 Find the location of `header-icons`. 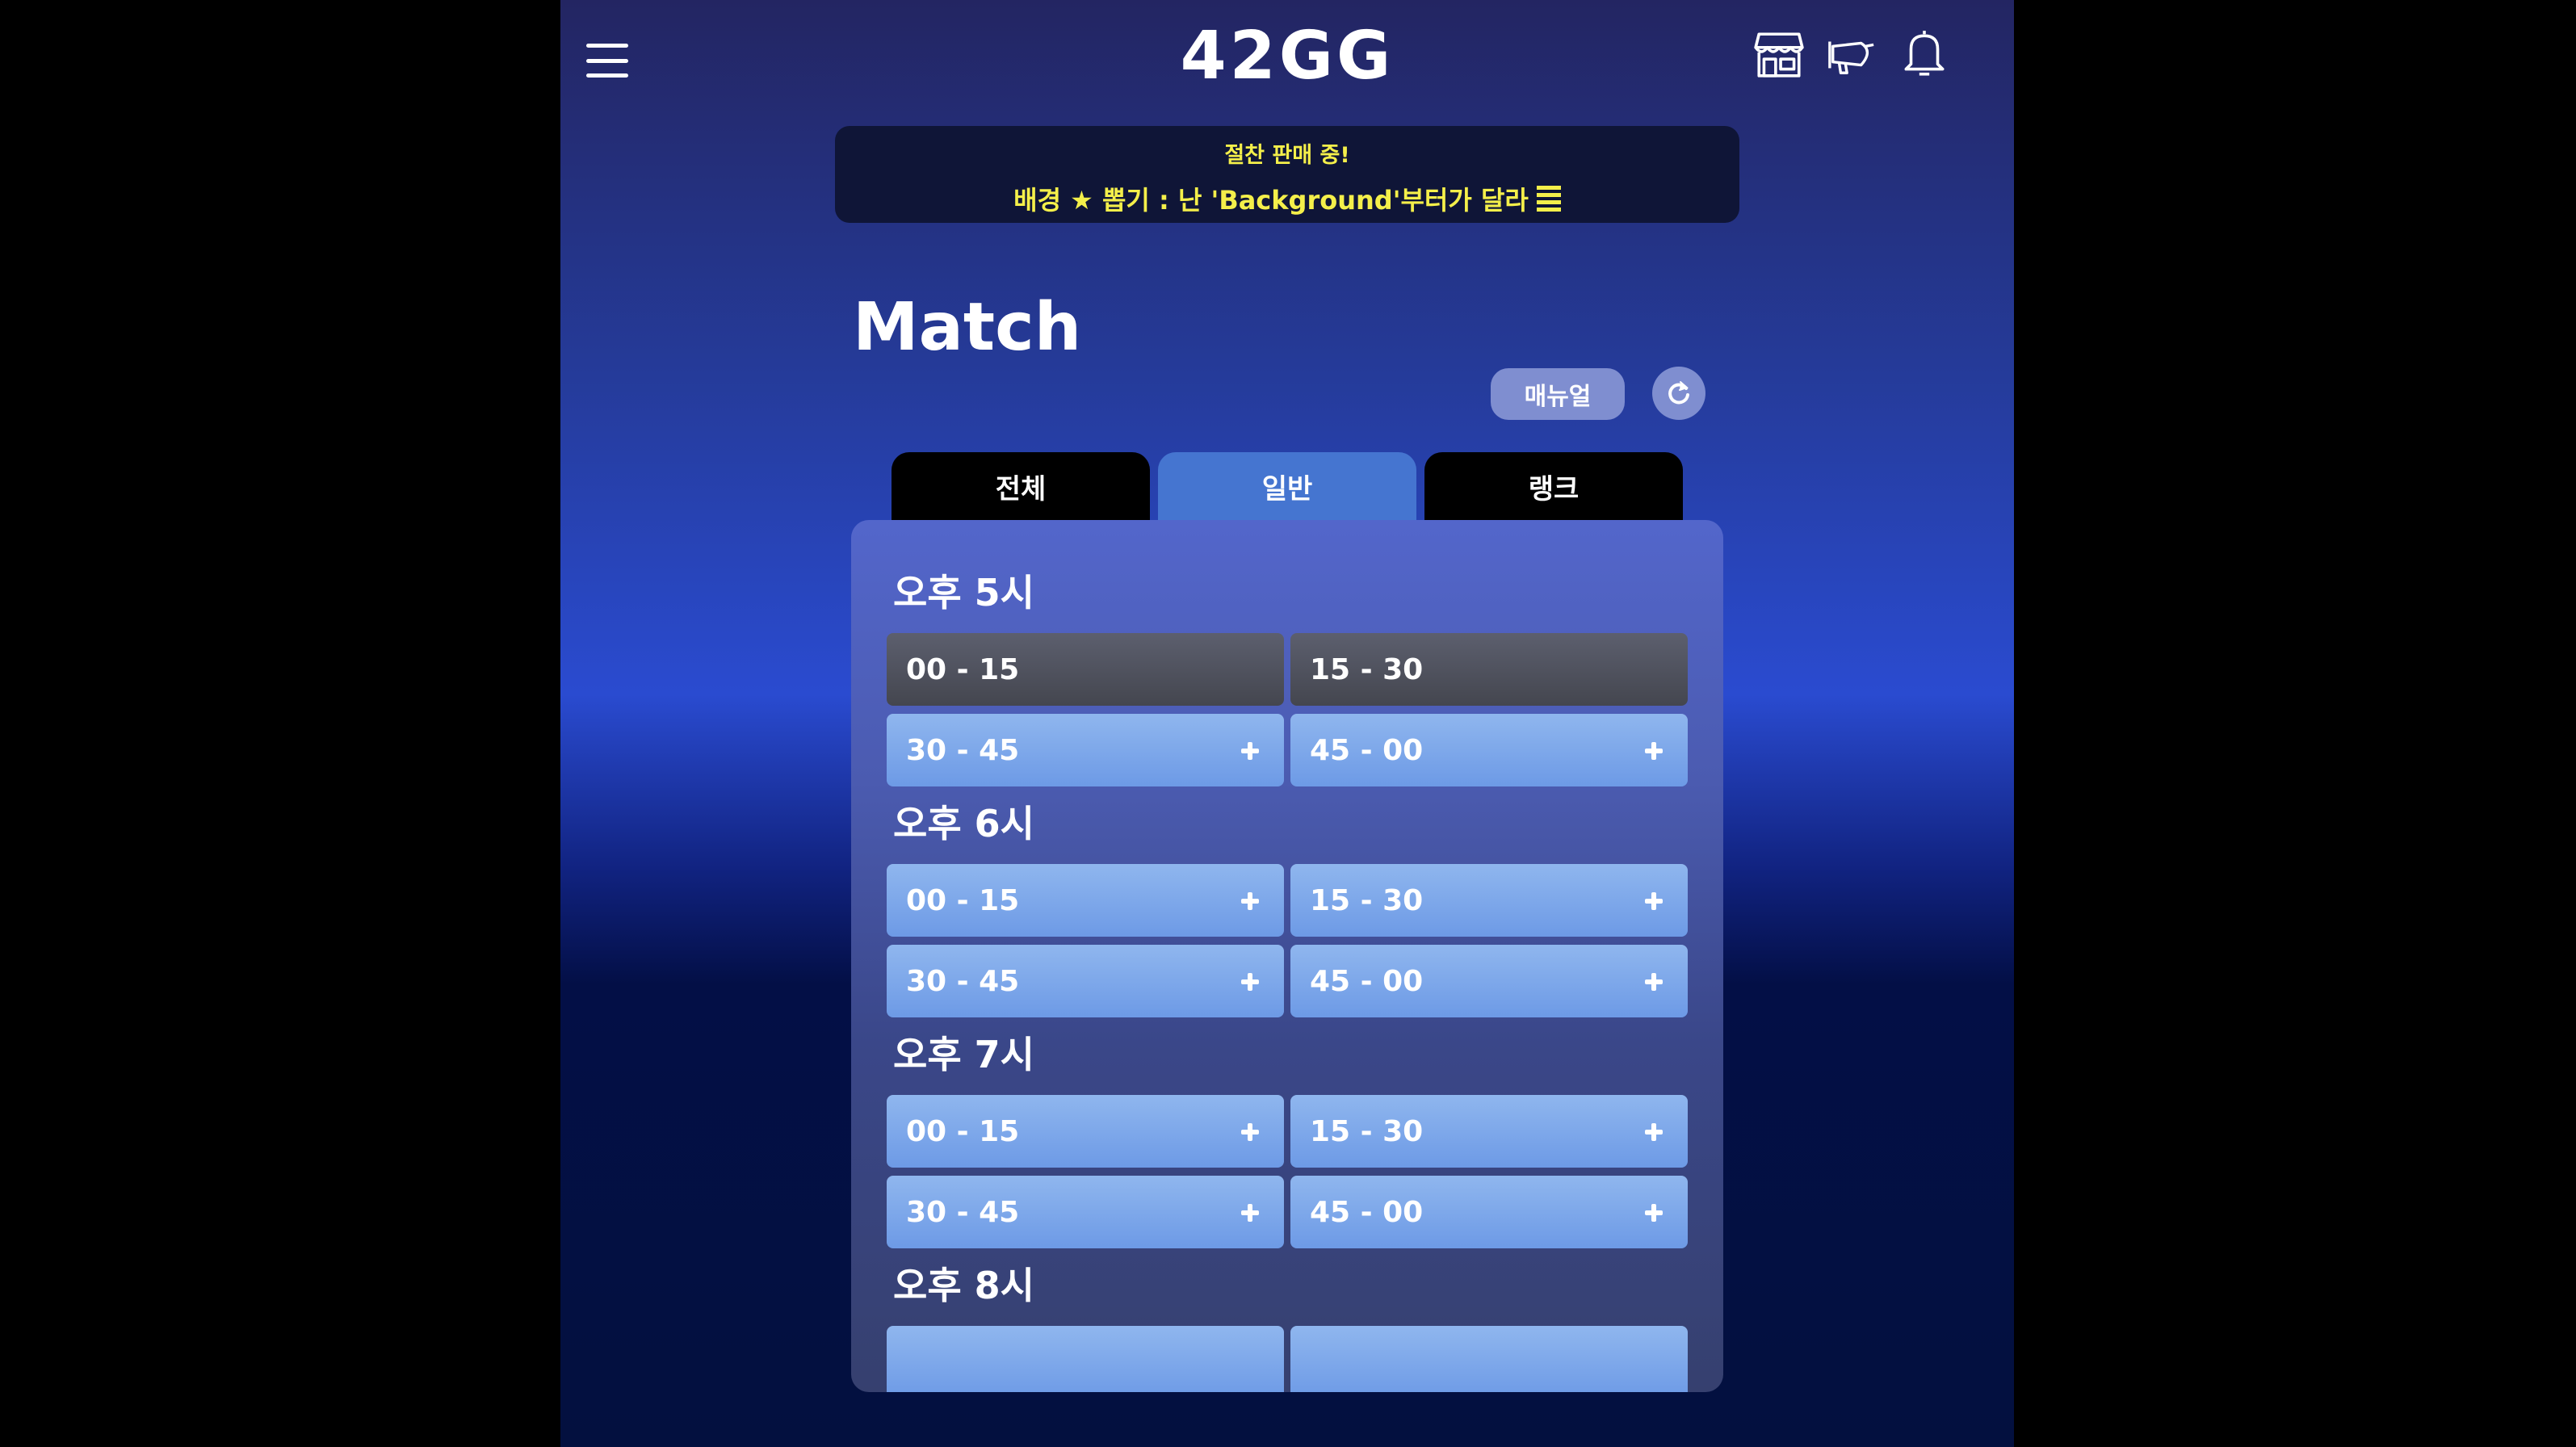

header-icons is located at coordinates (1851, 54).